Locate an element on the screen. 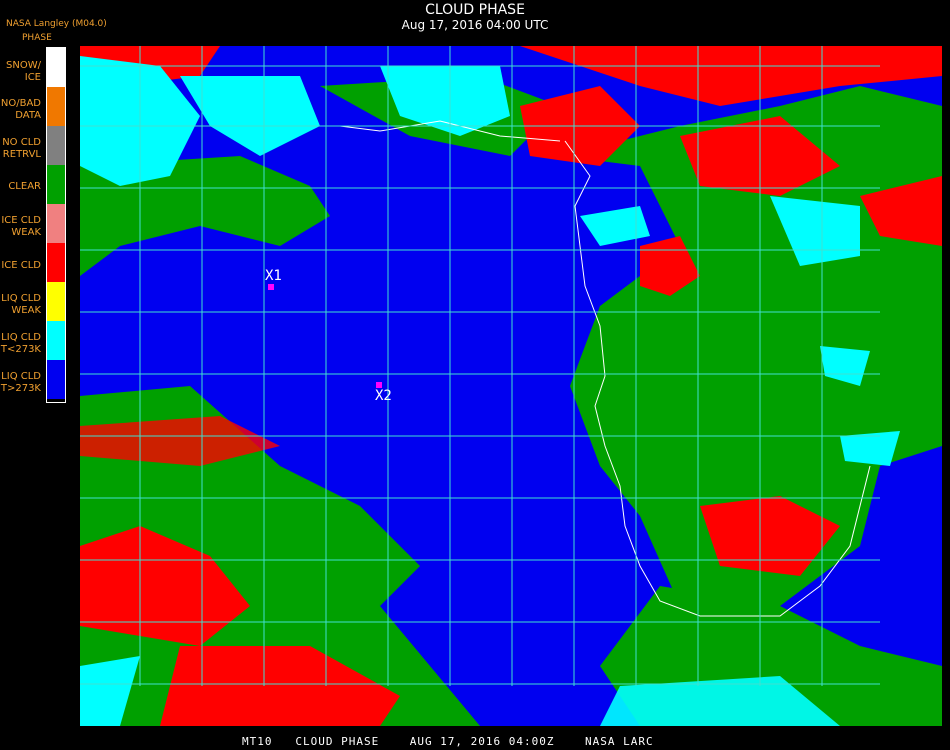  phase-legend is located at coordinates (56, 225).